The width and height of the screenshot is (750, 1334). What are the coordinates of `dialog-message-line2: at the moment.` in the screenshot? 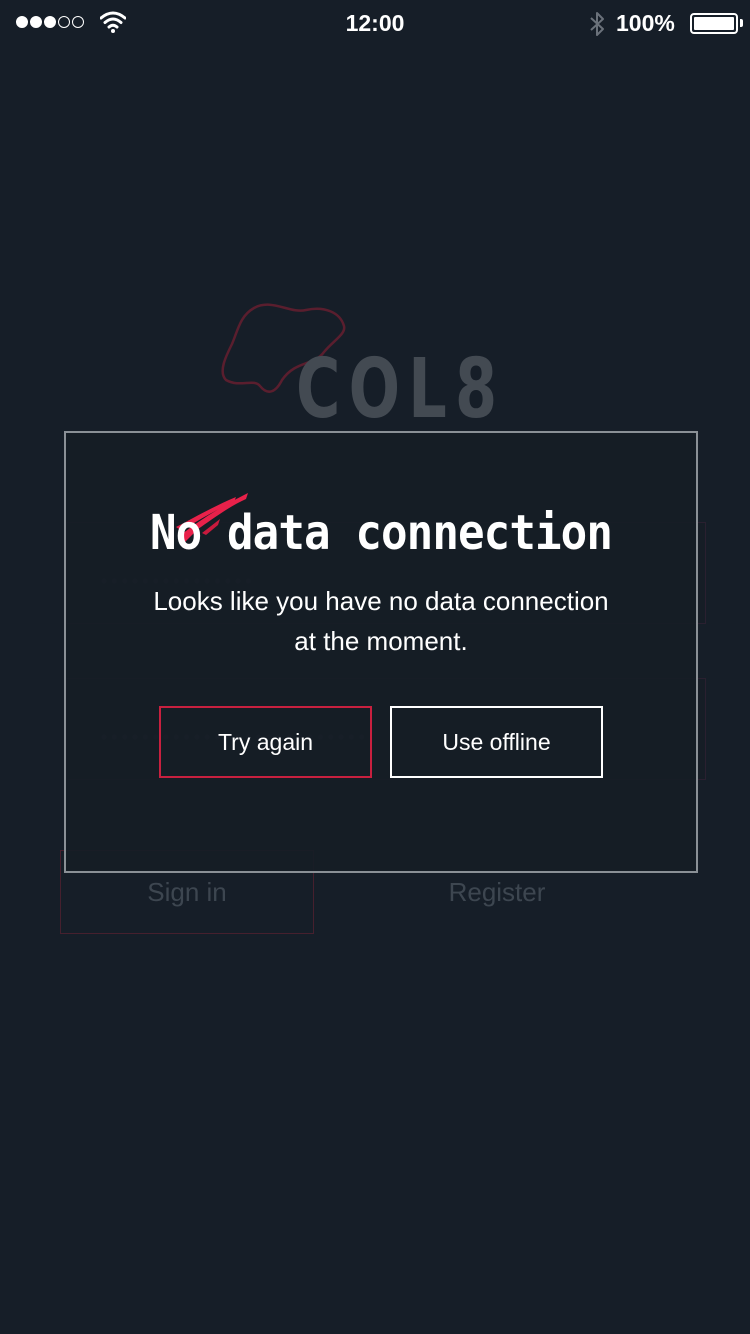 It's located at (381, 641).